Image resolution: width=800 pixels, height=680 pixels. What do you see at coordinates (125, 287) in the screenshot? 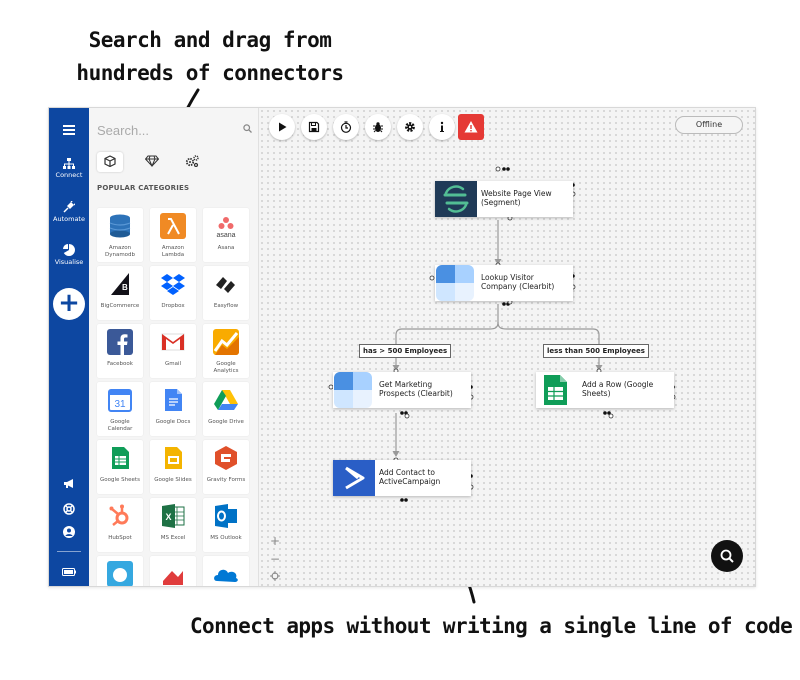
I see `svg-text: B` at bounding box center [125, 287].